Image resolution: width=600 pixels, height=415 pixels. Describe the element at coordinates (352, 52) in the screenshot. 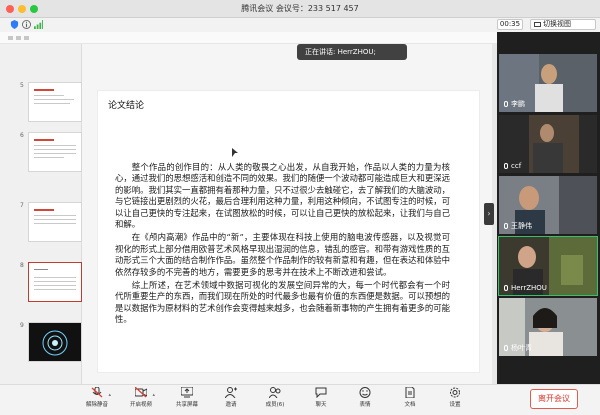

I see `speaking-indicator: 正在讲话: HerrZHOU;` at that location.